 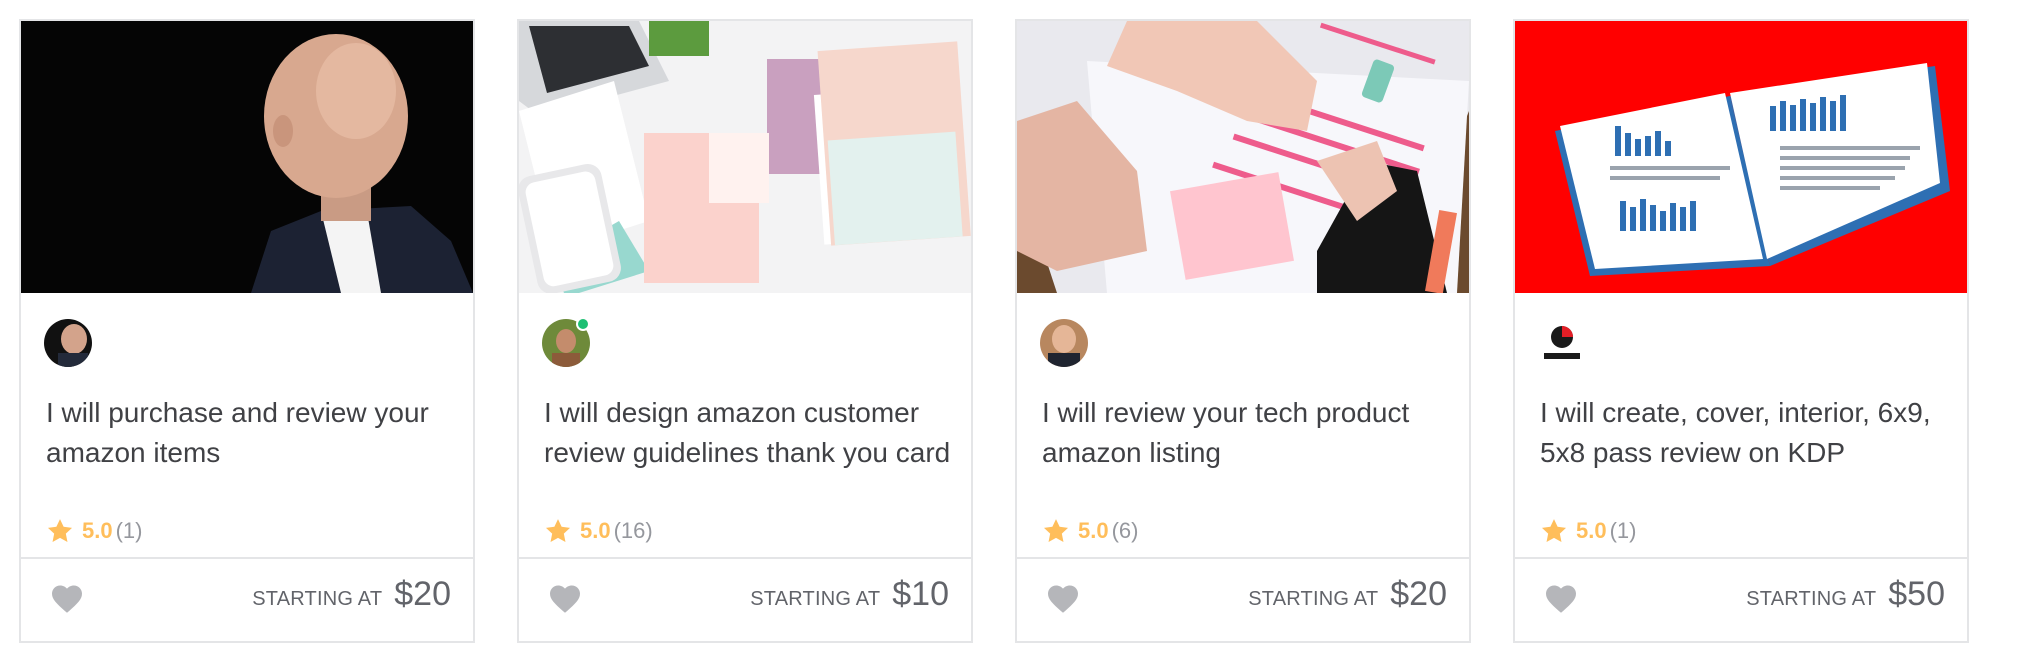 What do you see at coordinates (1125, 530) in the screenshot?
I see `review-count: (6)` at bounding box center [1125, 530].